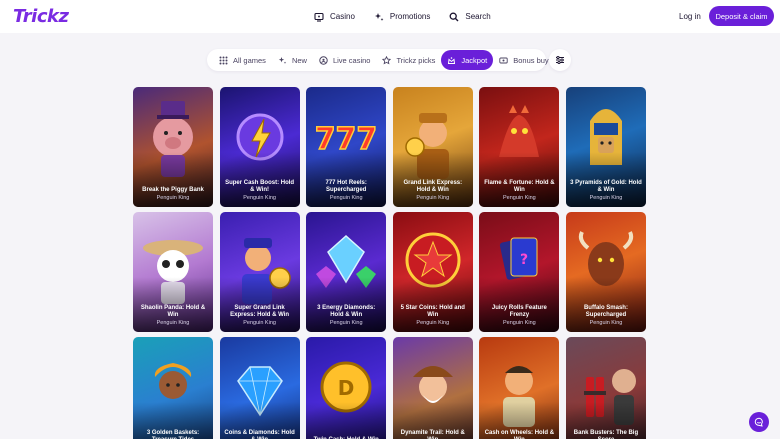 This screenshot has height=439, width=780. I want to click on game-title: Coins & Diamonds: Hold & Win, so click(259, 434).